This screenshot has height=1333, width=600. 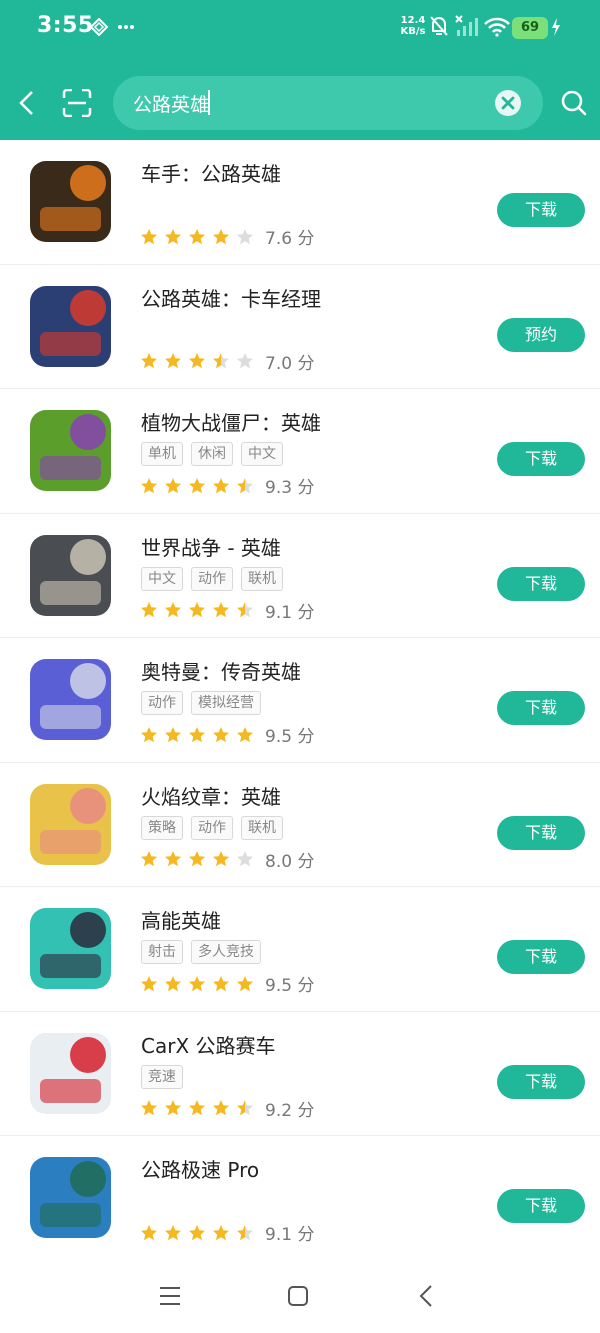 I want to click on nav-back-icon, so click(x=426, y=1296).